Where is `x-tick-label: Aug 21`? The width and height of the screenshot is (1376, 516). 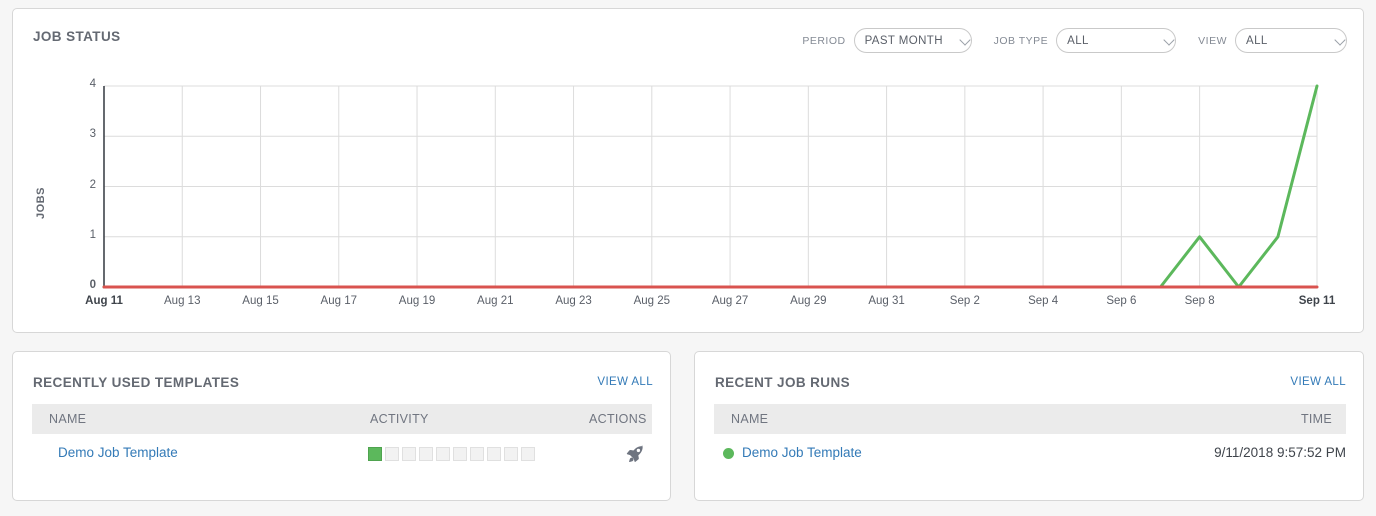 x-tick-label: Aug 21 is located at coordinates (495, 301).